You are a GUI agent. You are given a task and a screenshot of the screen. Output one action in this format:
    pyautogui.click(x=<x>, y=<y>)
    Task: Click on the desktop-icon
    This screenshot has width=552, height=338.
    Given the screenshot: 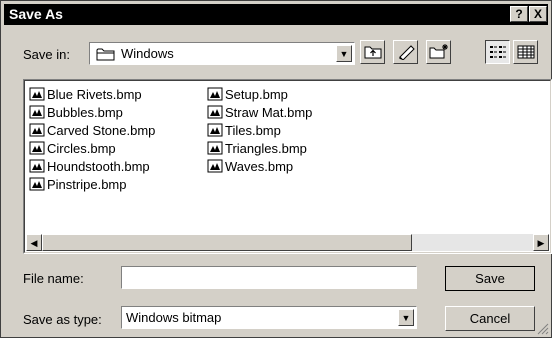 What is the action you would take?
    pyautogui.click(x=406, y=53)
    